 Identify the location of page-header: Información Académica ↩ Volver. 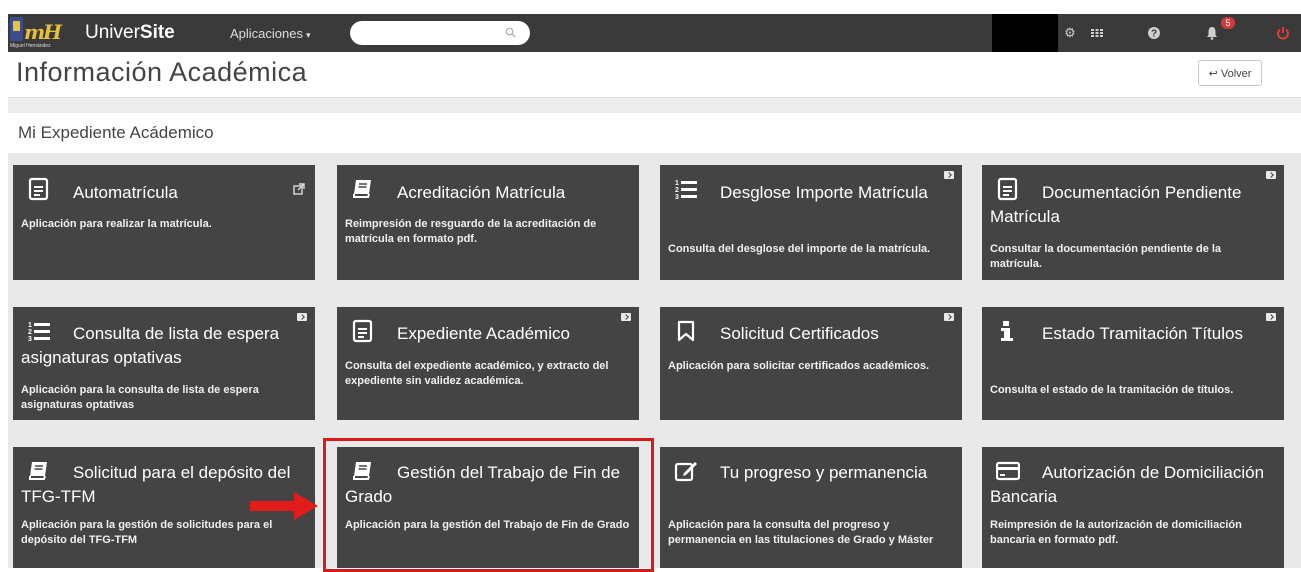
(654, 75).